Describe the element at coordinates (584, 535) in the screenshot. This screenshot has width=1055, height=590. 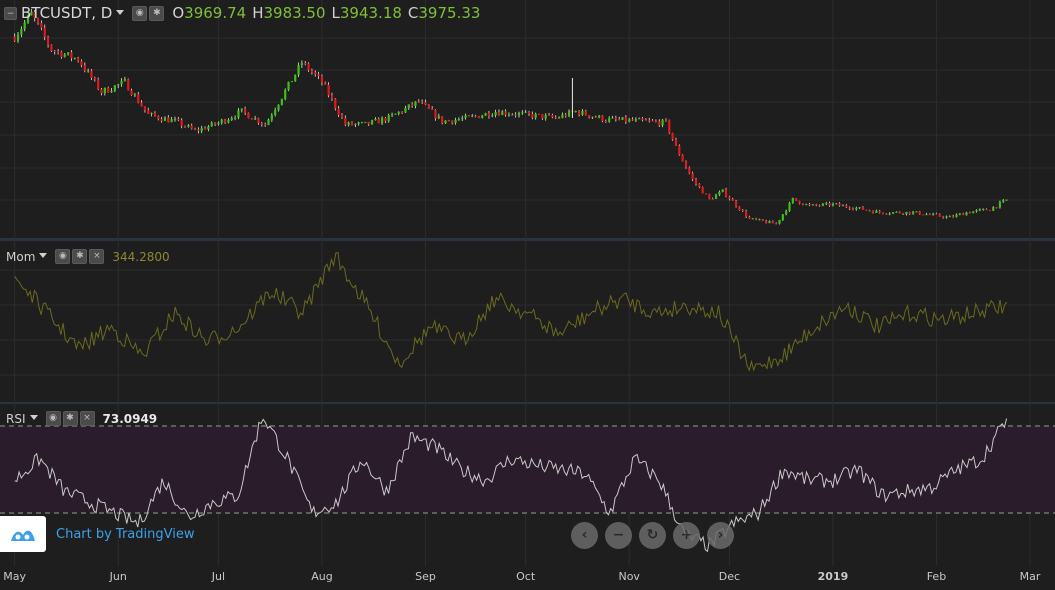
I see `scroll-left-icon: ‹` at that location.